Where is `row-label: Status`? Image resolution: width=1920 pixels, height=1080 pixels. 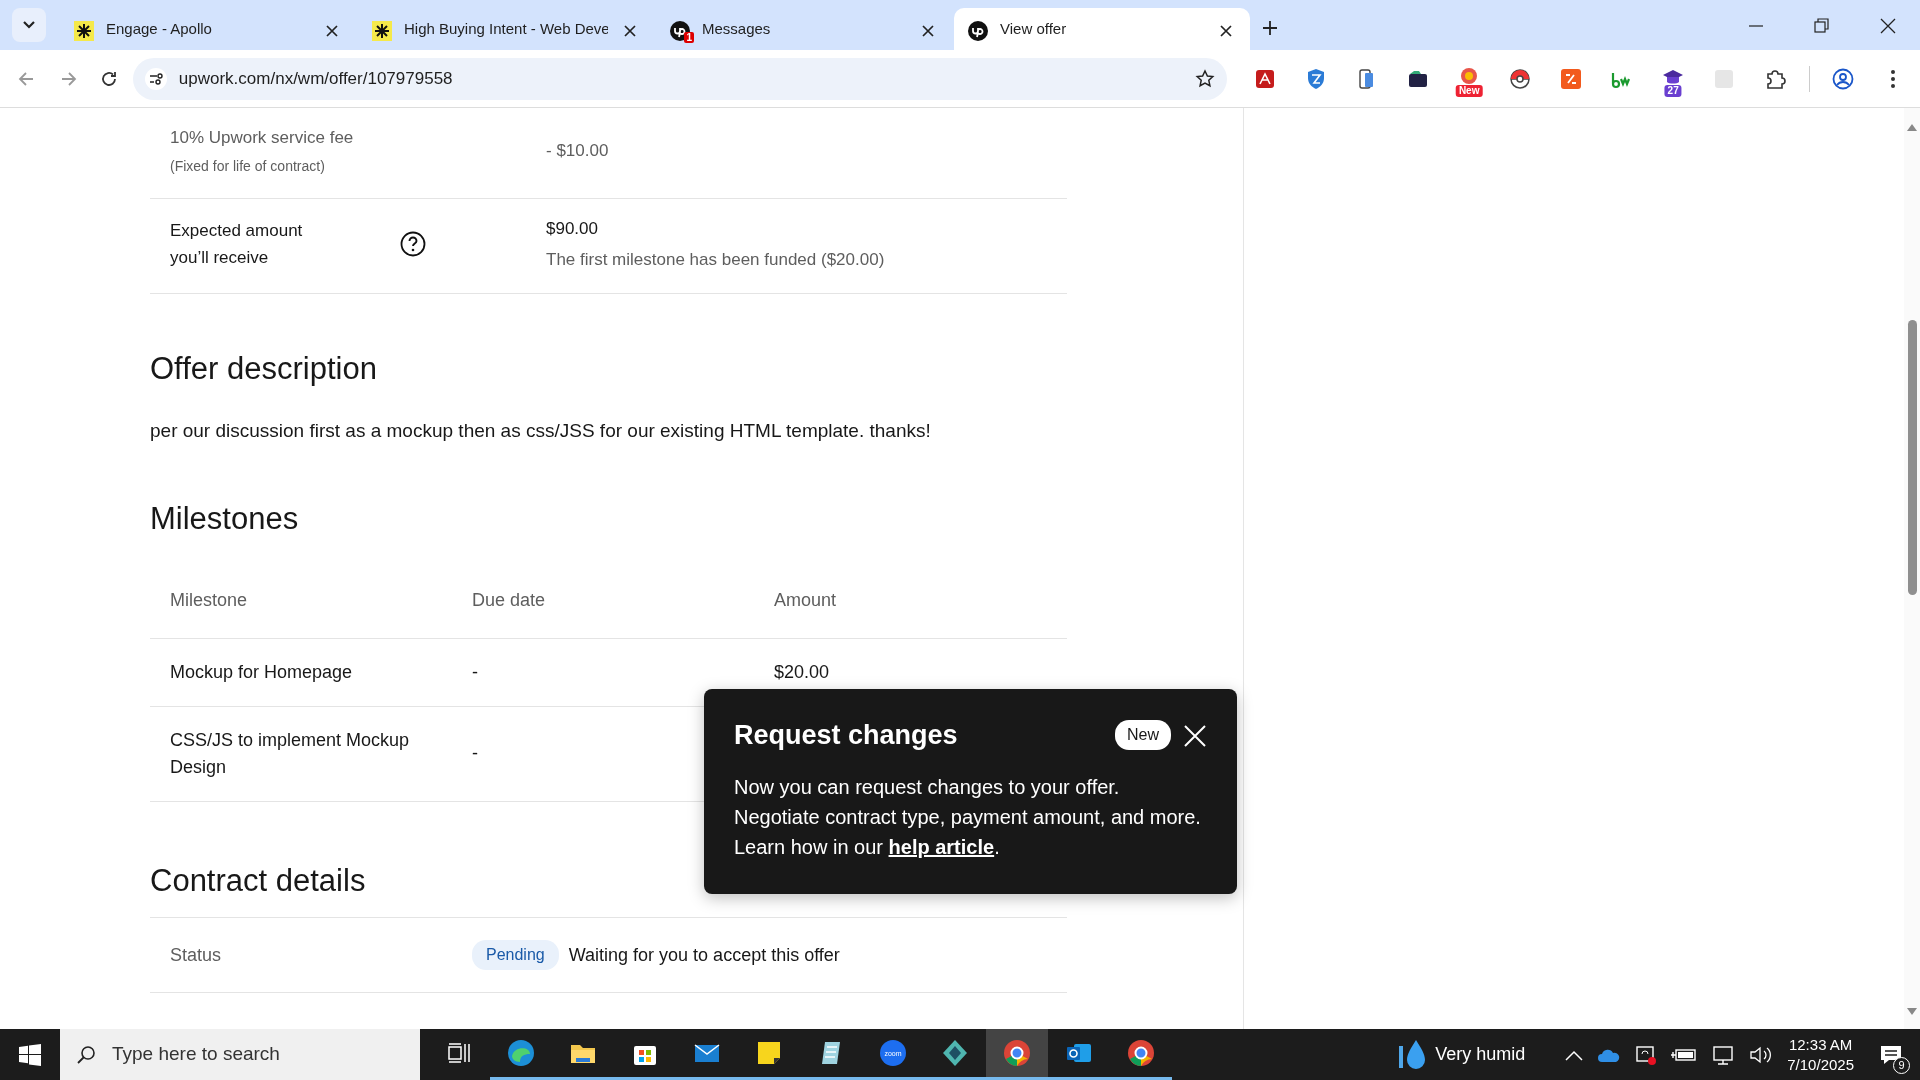 row-label: Status is located at coordinates (196, 955).